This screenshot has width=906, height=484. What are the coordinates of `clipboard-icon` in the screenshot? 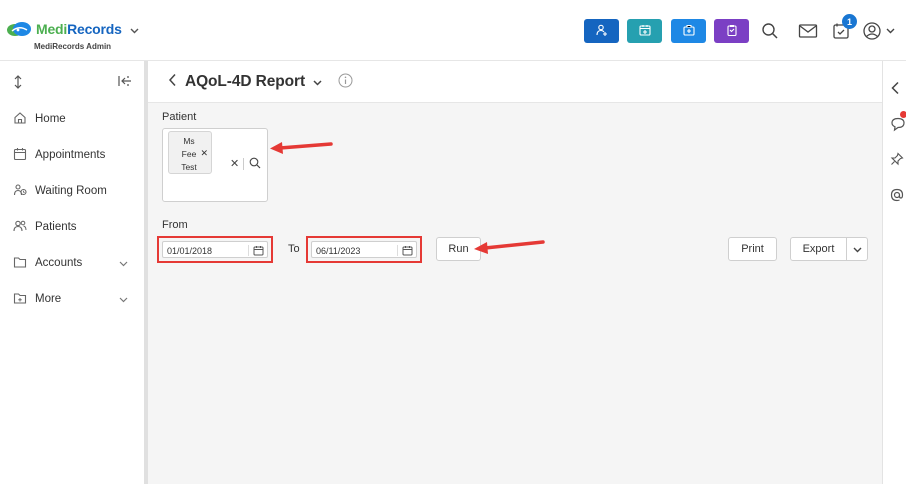 It's located at (732, 31).